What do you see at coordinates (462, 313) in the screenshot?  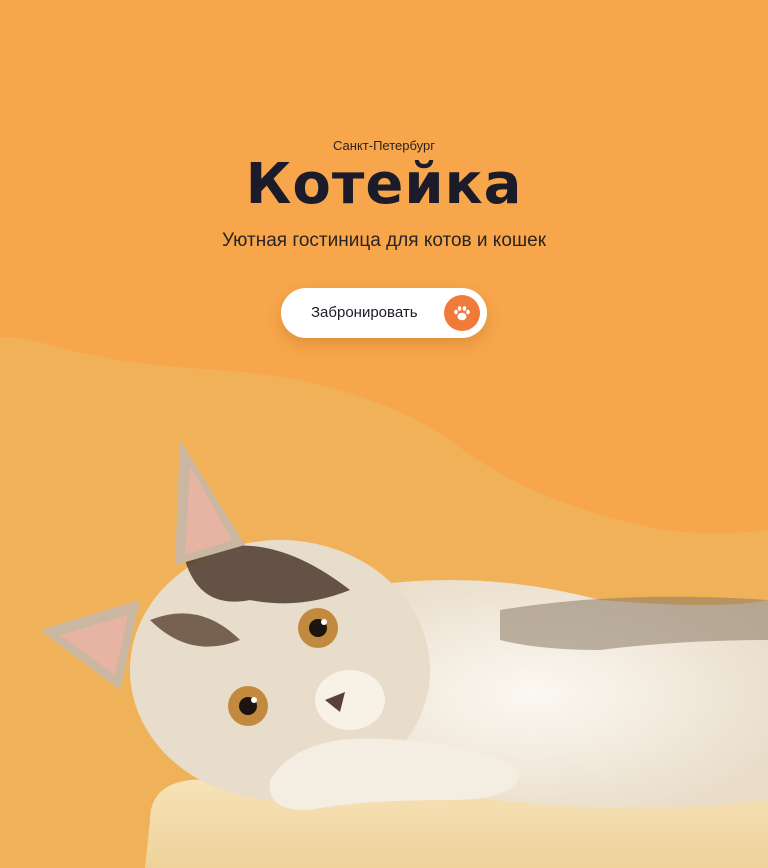 I see `paw-icon` at bounding box center [462, 313].